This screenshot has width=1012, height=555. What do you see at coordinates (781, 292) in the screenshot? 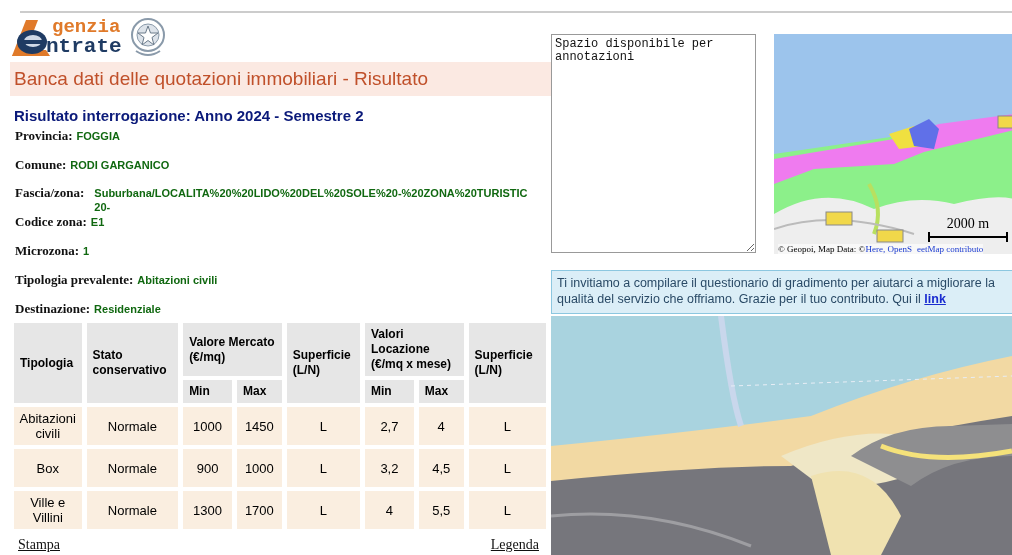
I see `survey-notice: Ti invitiamo a compilare il questionario di gradimento per aiutarci a migliorare la qualità del servizio che offriamo. Grazie per il tuo contributo. Qui il link` at bounding box center [781, 292].